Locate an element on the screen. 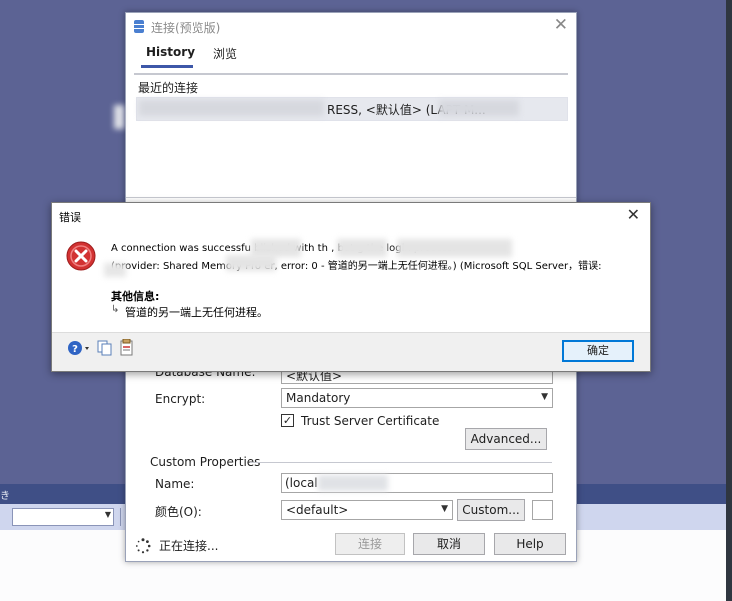 This screenshot has height=601, width=732. encrypt-label: Encrypt: is located at coordinates (180, 399).